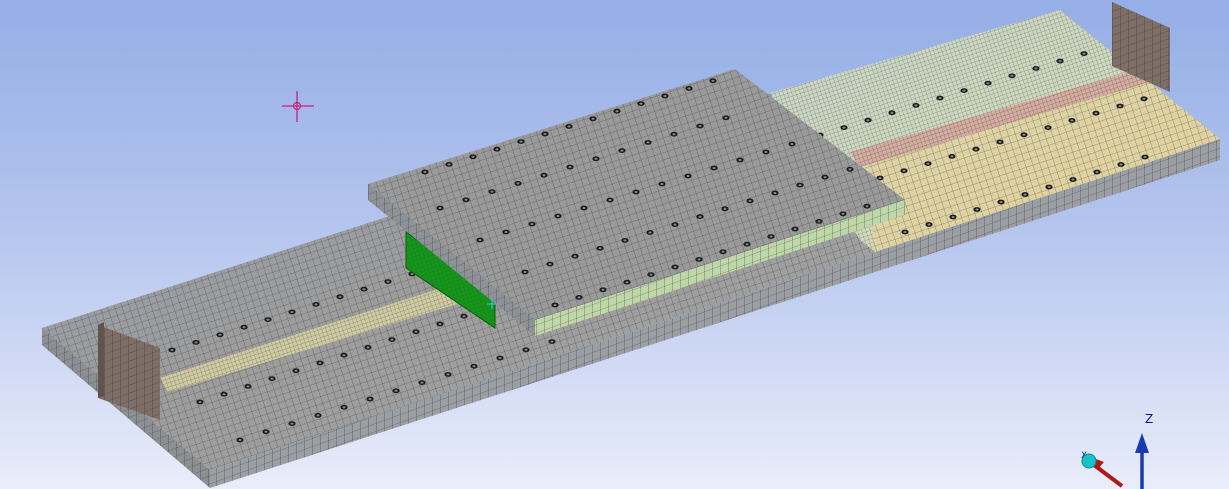 The height and width of the screenshot is (489, 1229). I want to click on axis-triad: Z X, so click(1117, 450).